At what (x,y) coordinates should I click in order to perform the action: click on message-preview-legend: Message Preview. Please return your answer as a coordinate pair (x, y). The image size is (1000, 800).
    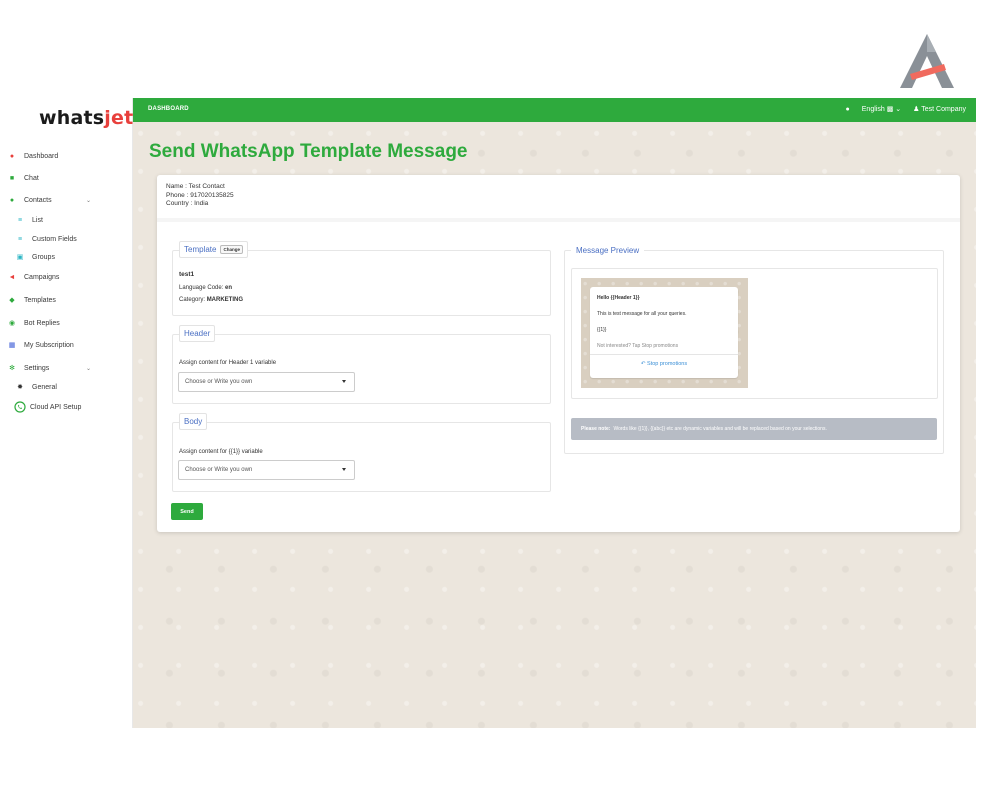
    Looking at the image, I should click on (608, 250).